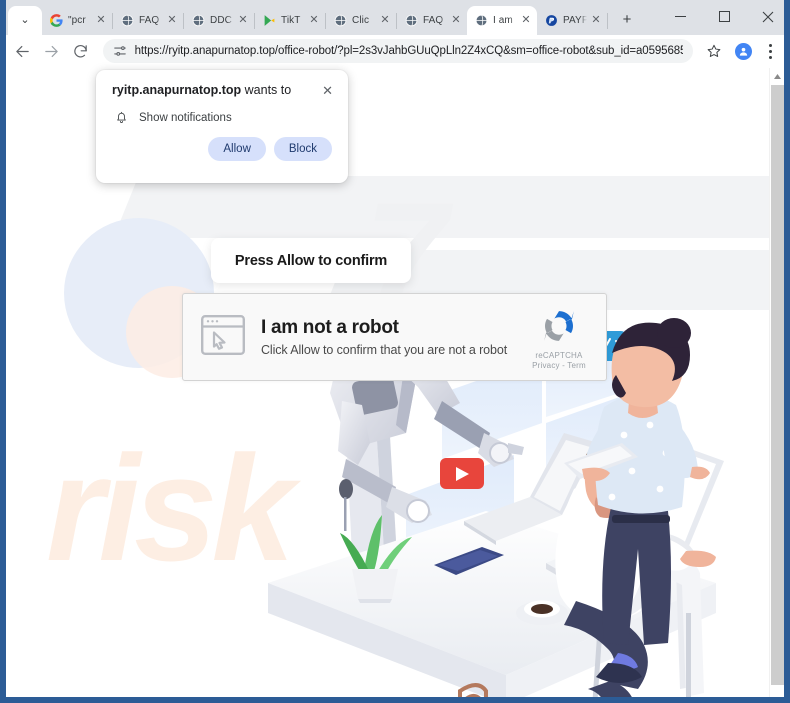  What do you see at coordinates (787, 351) in the screenshot?
I see `window-border-right` at bounding box center [787, 351].